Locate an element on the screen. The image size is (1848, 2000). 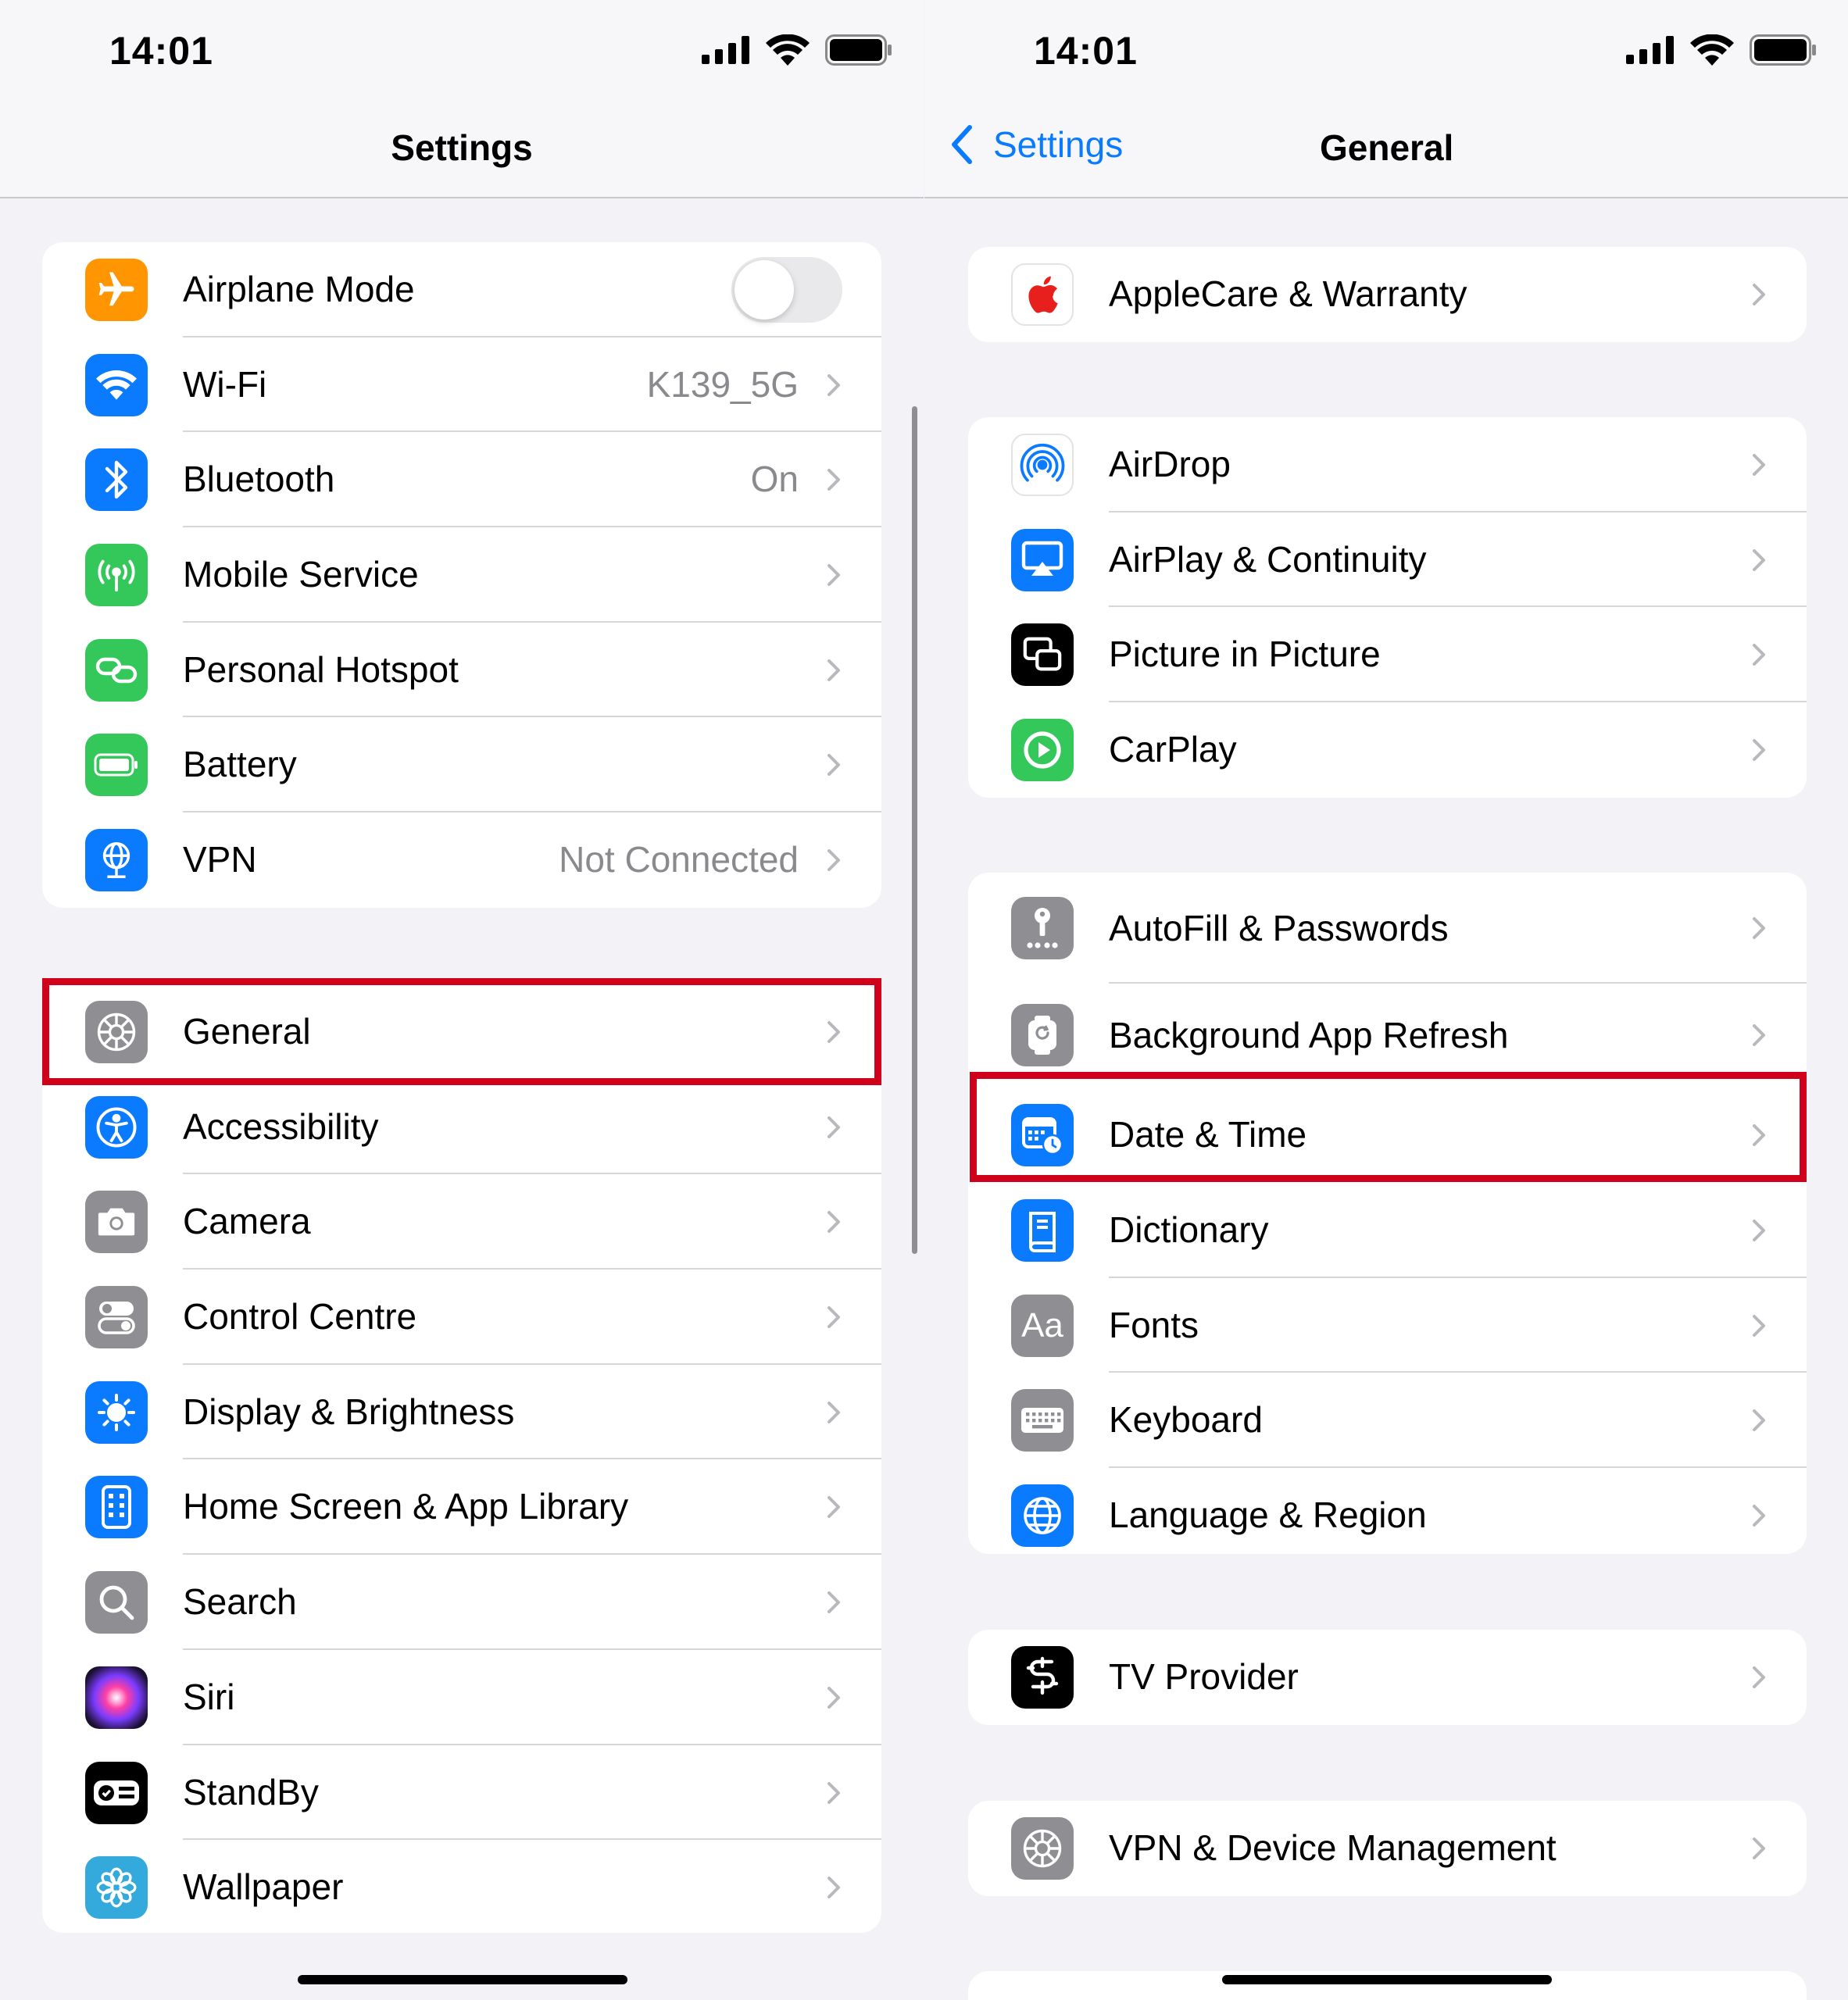
settings-row-vpn: VPN Not Connected is located at coordinates (461, 860).